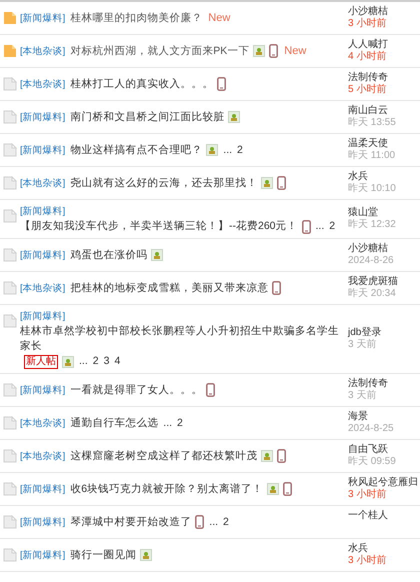 This screenshot has width=420, height=582. What do you see at coordinates (371, 429) in the screenshot?
I see `post-time: 2024-8-25` at bounding box center [371, 429].